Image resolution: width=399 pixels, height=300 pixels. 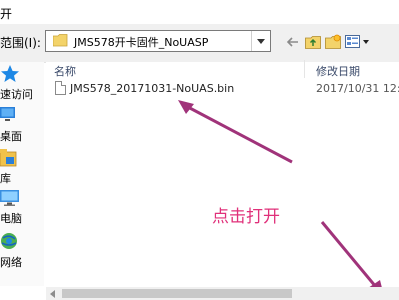 I want to click on annotation-text: 点击打开, so click(x=246, y=217).